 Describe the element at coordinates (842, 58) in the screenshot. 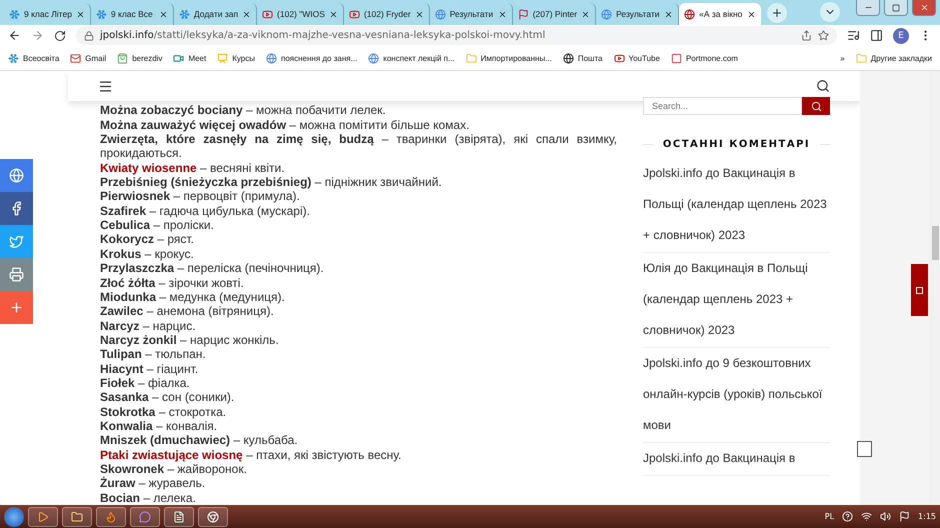

I see `more-bookmarks-button: »` at that location.